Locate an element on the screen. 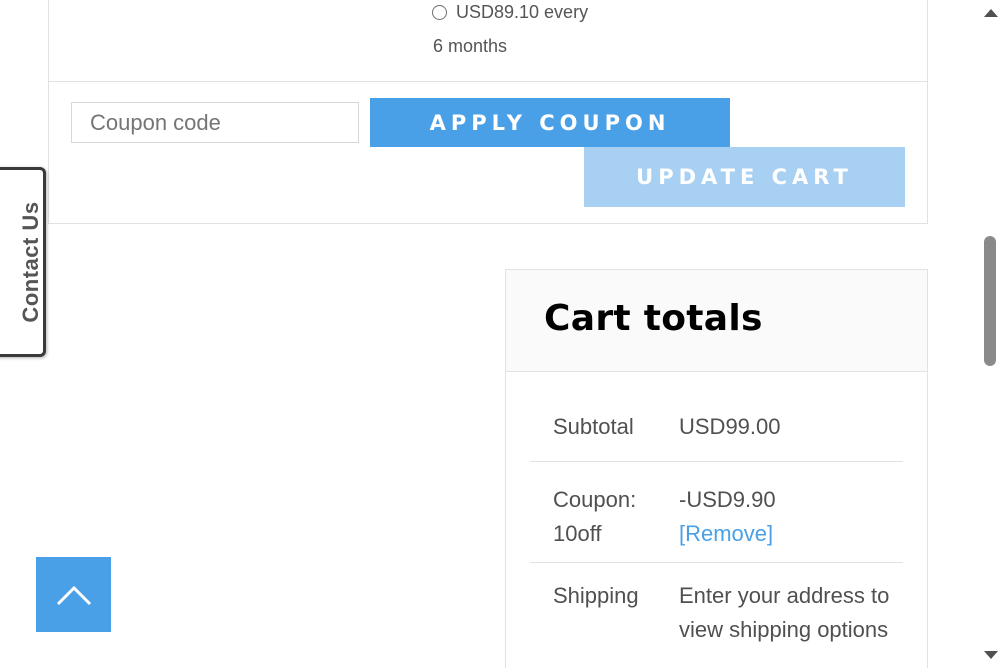 Image resolution: width=999 pixels, height=668 pixels. subtotal-row: Subtotal USD99.00 is located at coordinates (716, 417).